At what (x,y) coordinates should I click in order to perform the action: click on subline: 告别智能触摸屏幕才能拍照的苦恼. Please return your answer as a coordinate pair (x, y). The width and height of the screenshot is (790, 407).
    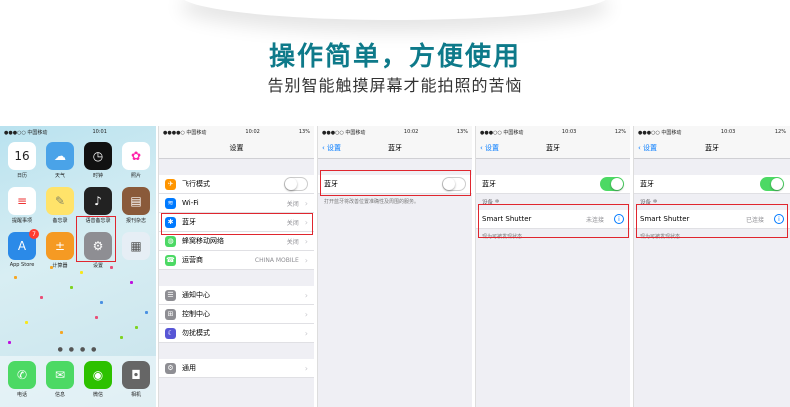
    Looking at the image, I should click on (395, 85).